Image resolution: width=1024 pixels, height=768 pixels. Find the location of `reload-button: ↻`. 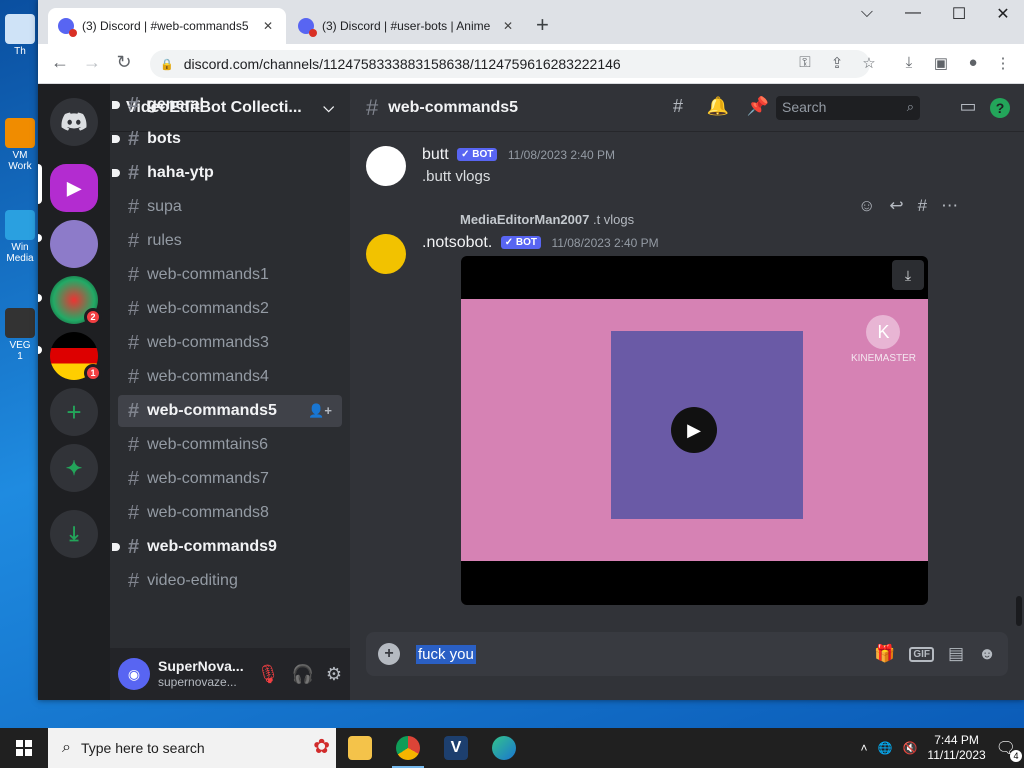

reload-button: ↻ is located at coordinates (124, 62).